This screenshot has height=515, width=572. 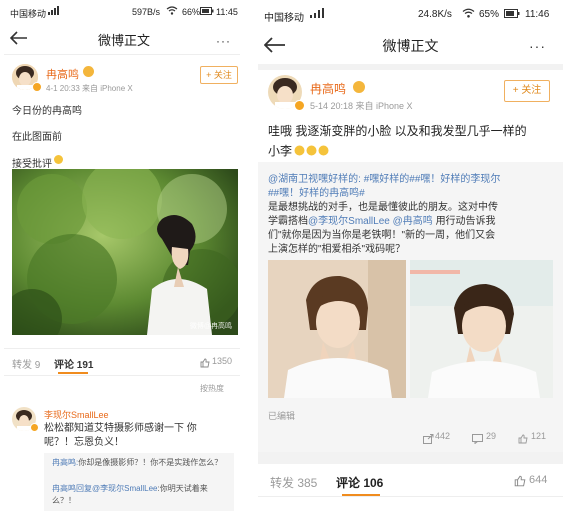 I want to click on section-gap, so click(x=410, y=458).